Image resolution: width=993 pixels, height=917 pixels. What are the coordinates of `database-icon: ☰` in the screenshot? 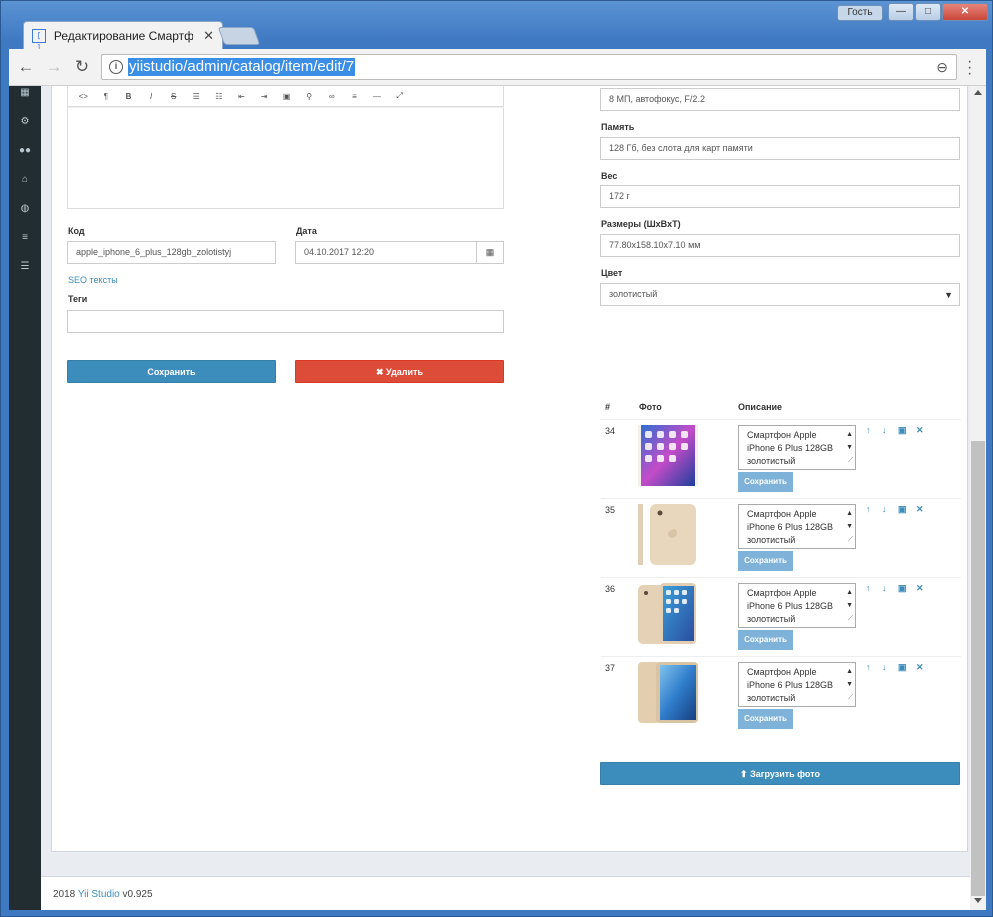 It's located at (25, 267).